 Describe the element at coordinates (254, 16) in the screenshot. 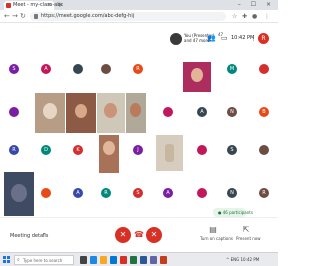

I see `profile-icon: ●` at that location.